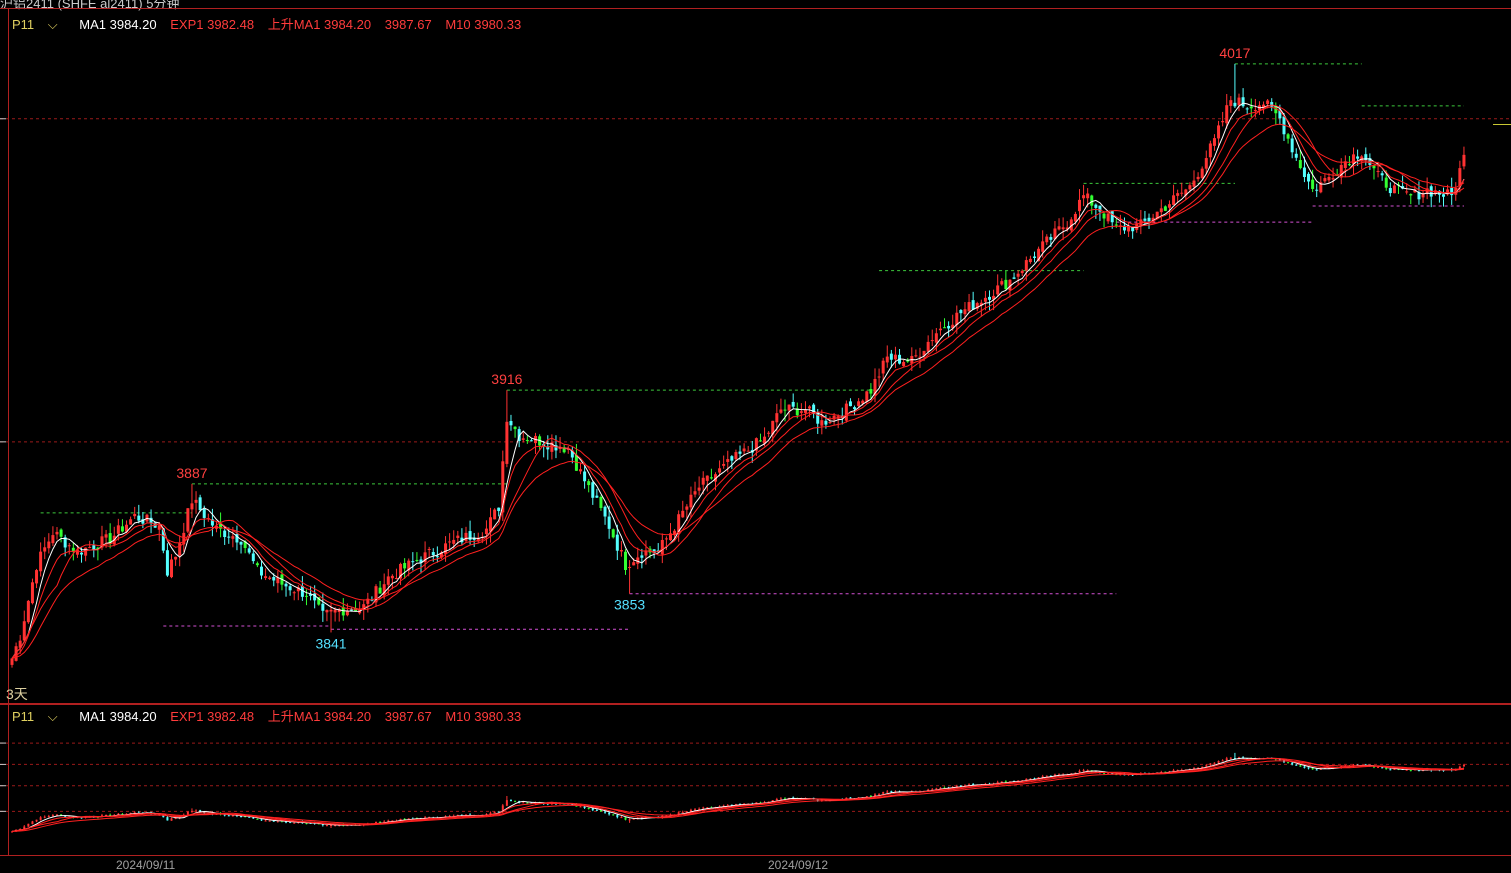  Describe the element at coordinates (23, 716) in the screenshot. I see `sub-period-value: P11` at that location.